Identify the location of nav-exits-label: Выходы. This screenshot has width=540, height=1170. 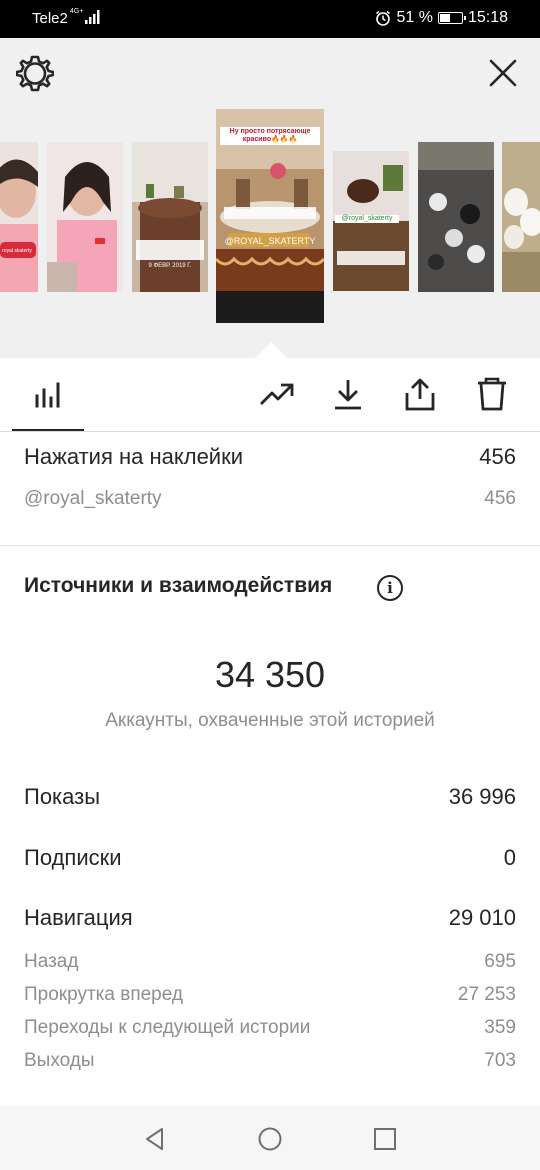
(59, 1060).